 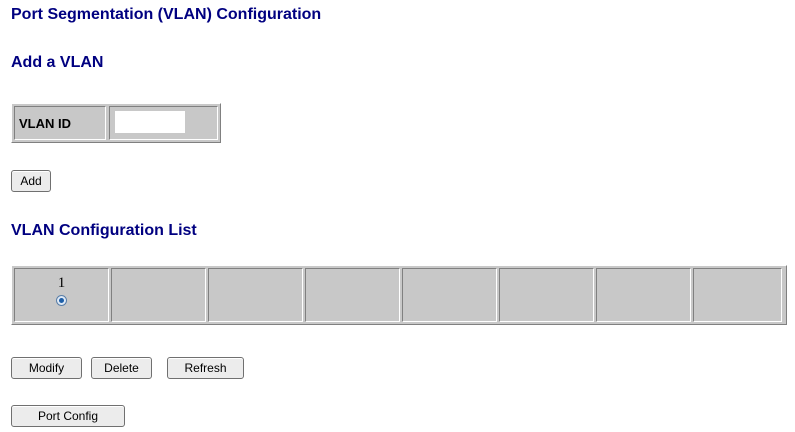 What do you see at coordinates (150, 122) in the screenshot?
I see `vlan-id-input` at bounding box center [150, 122].